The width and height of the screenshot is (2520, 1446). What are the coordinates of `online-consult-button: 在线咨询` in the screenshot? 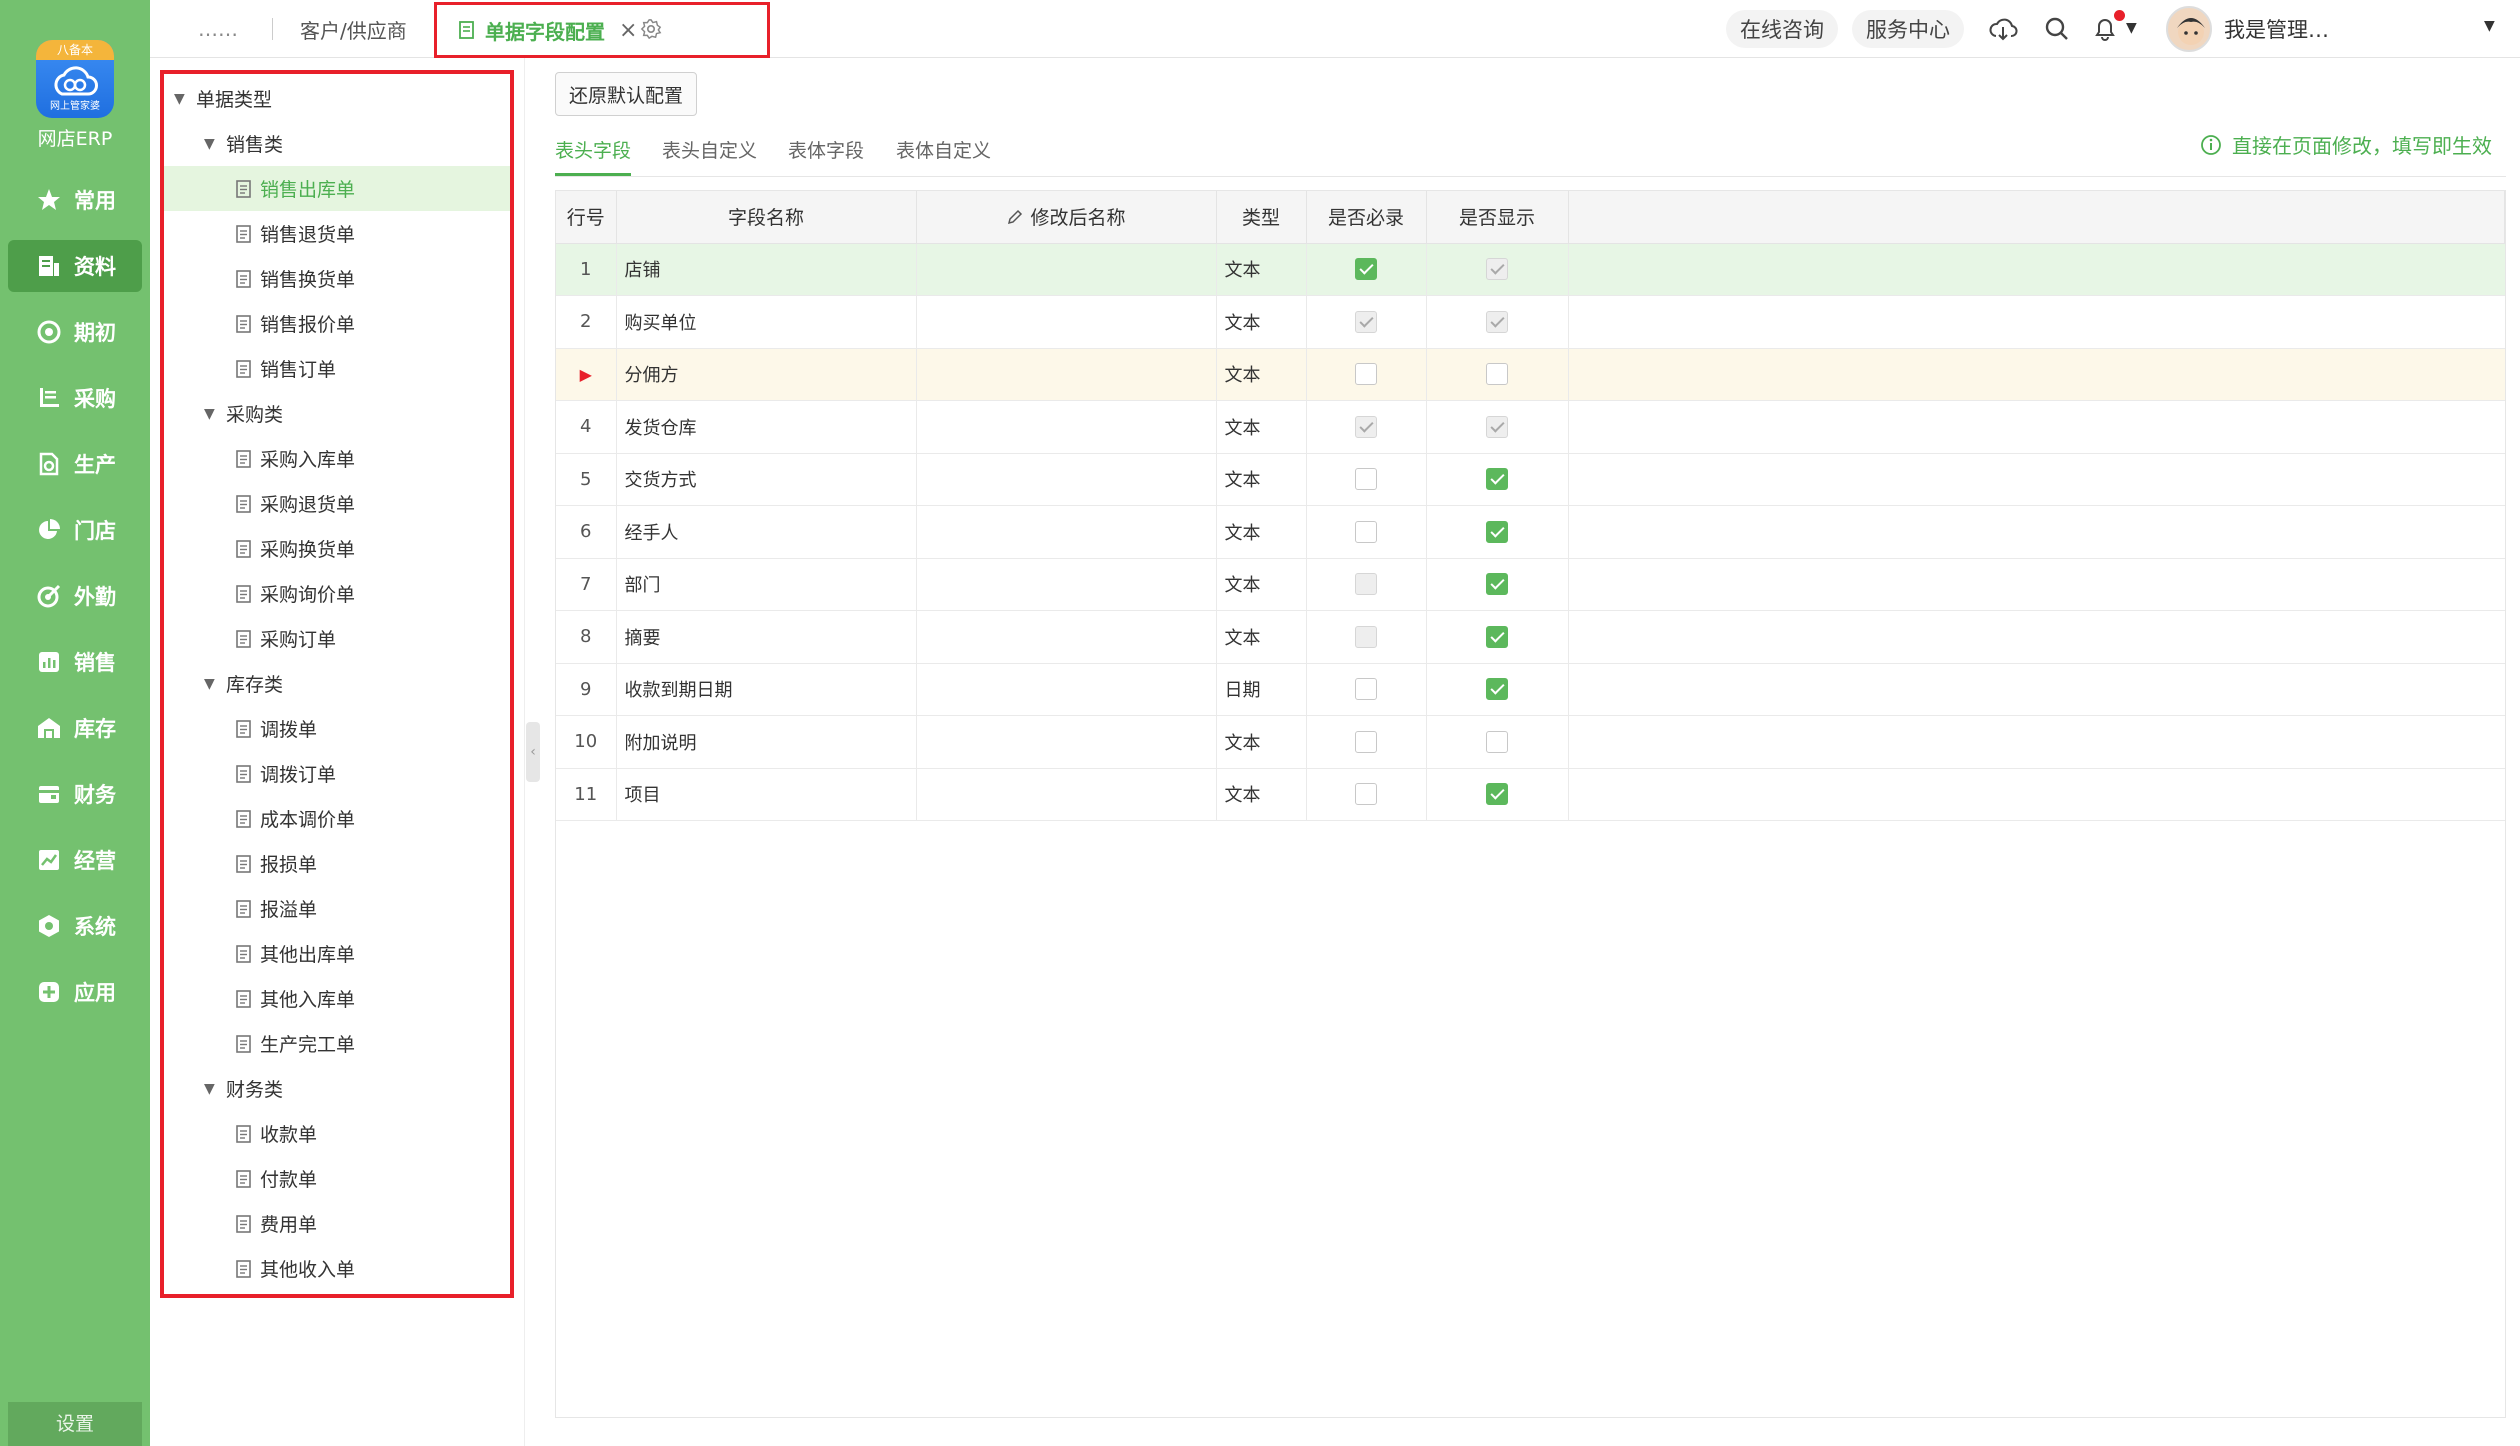 It's located at (1782, 29).